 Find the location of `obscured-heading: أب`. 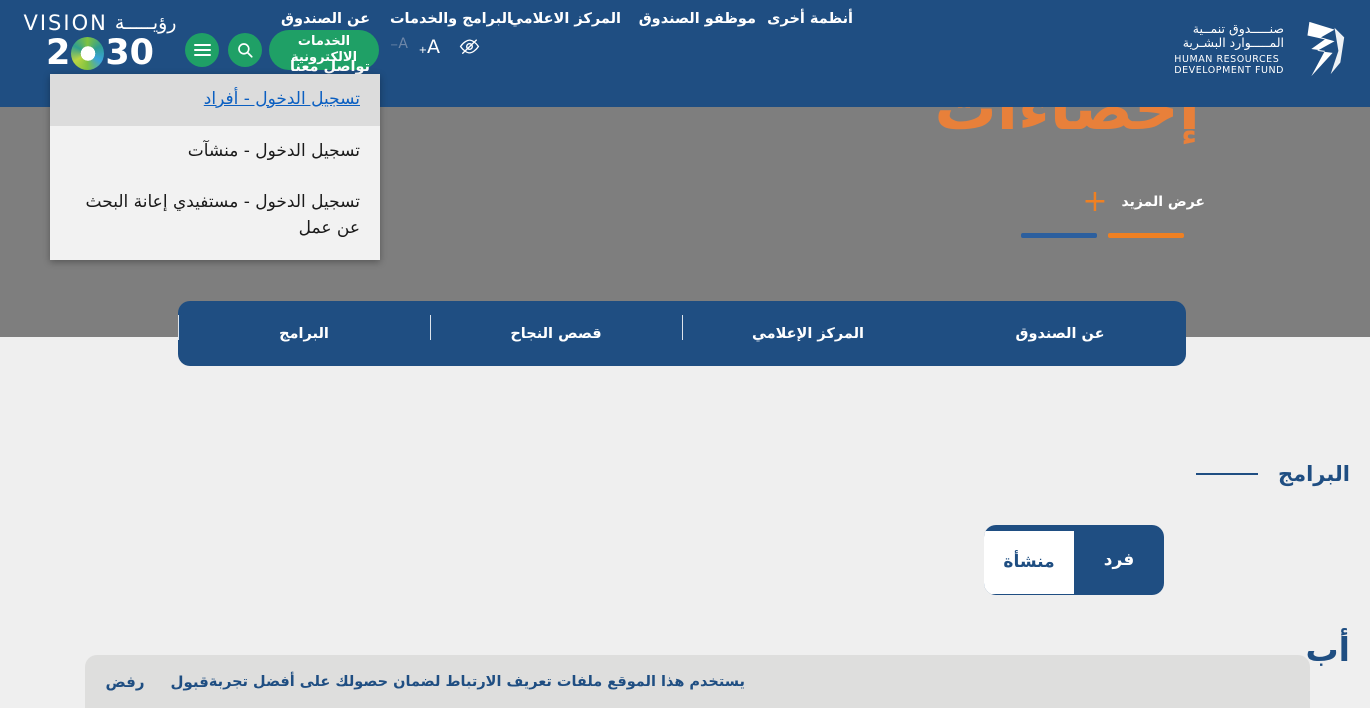

obscured-heading: أب is located at coordinates (1327, 649).